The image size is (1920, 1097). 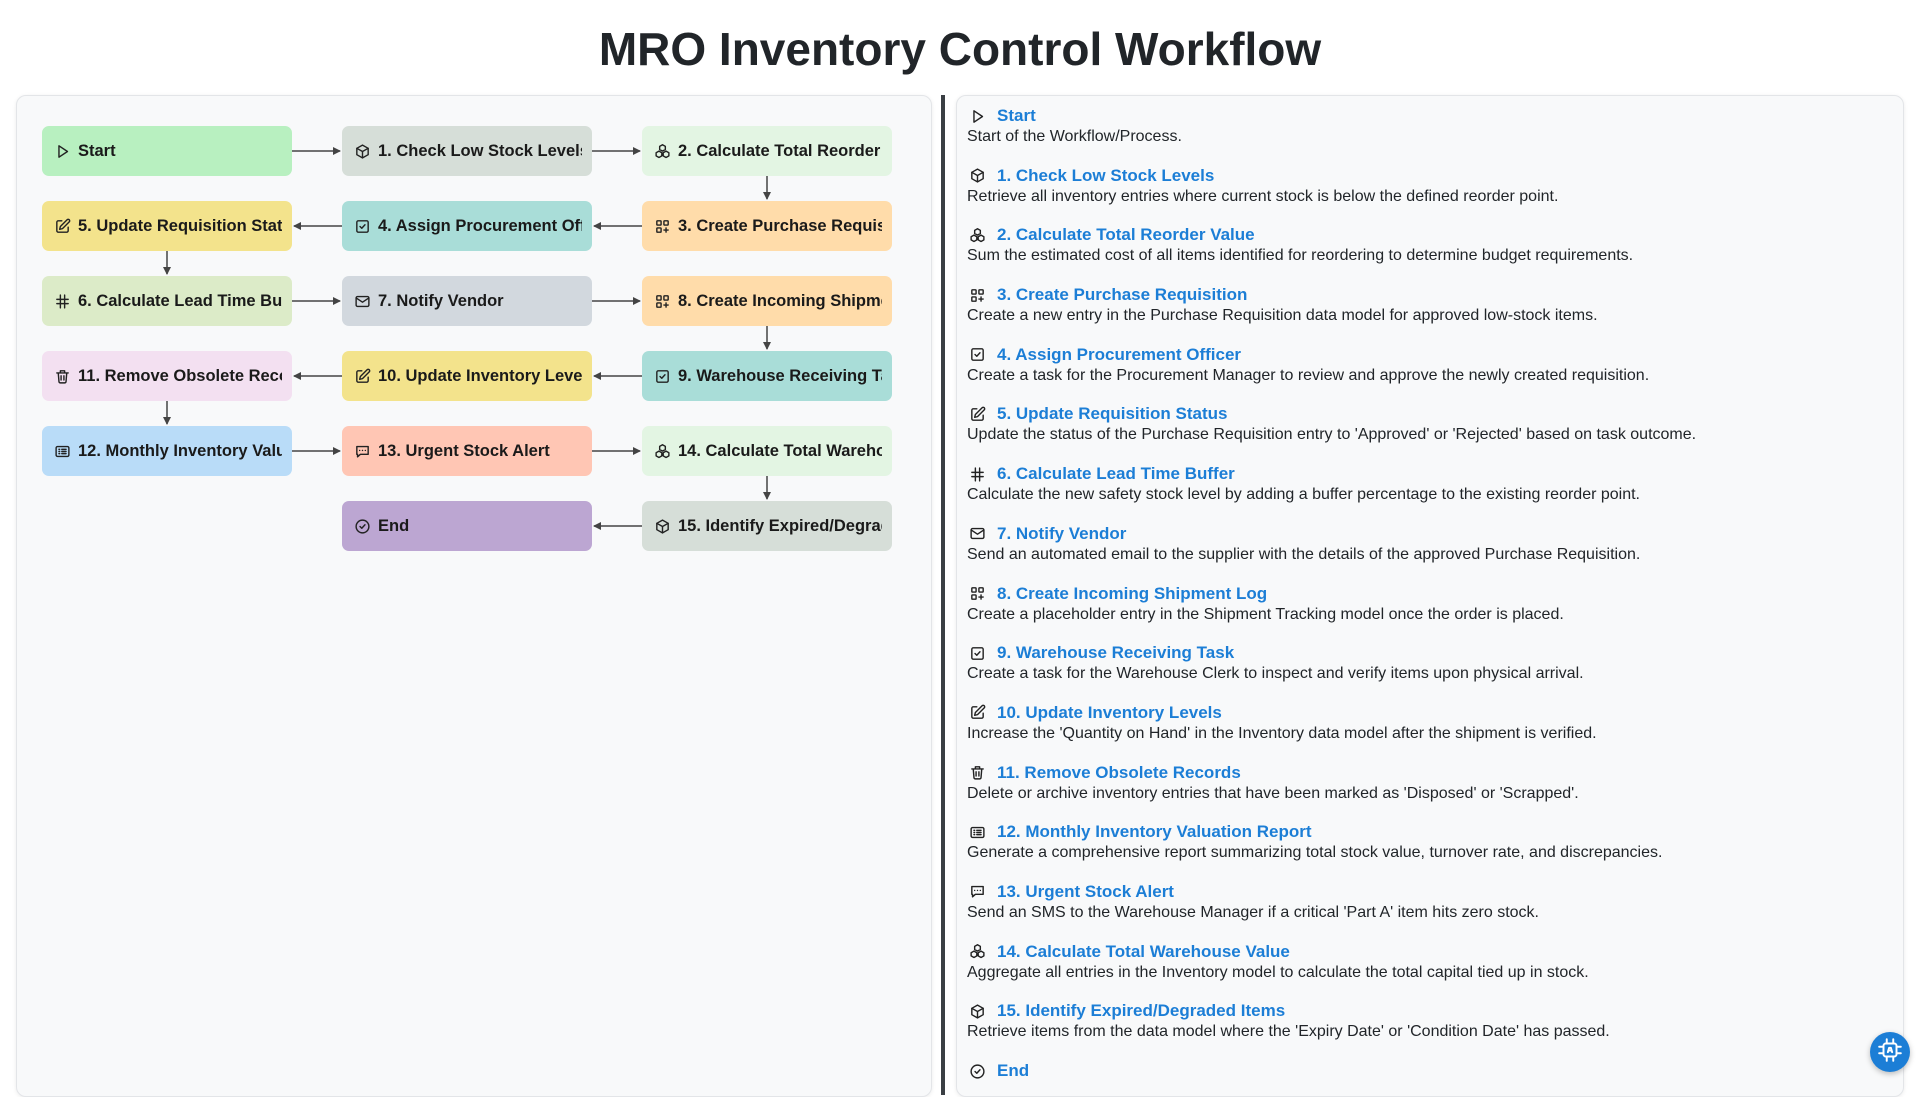 What do you see at coordinates (780, 525) in the screenshot?
I see `flow-node-label: 15. Identify Expired/Degraded Items` at bounding box center [780, 525].